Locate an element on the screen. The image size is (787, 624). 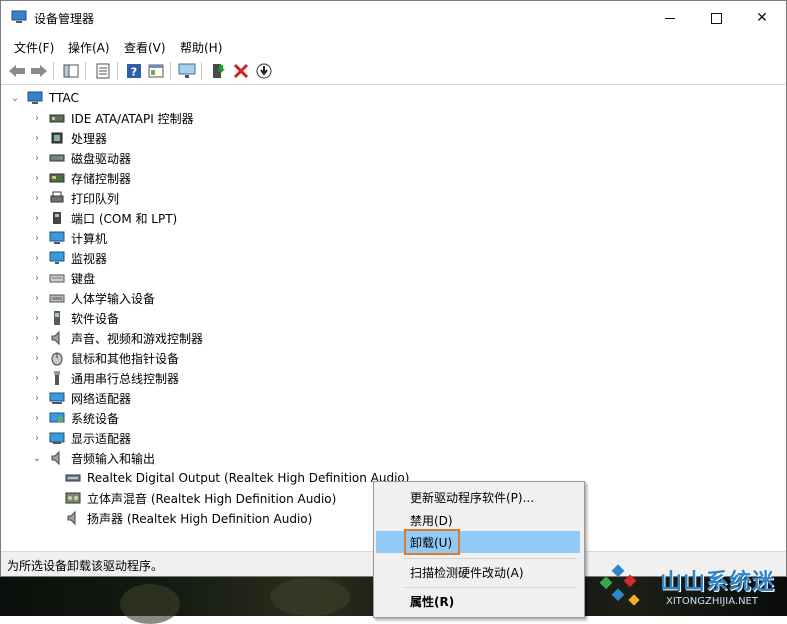
tree-category-keyboard: › 键盘 is located at coordinates (63, 278).